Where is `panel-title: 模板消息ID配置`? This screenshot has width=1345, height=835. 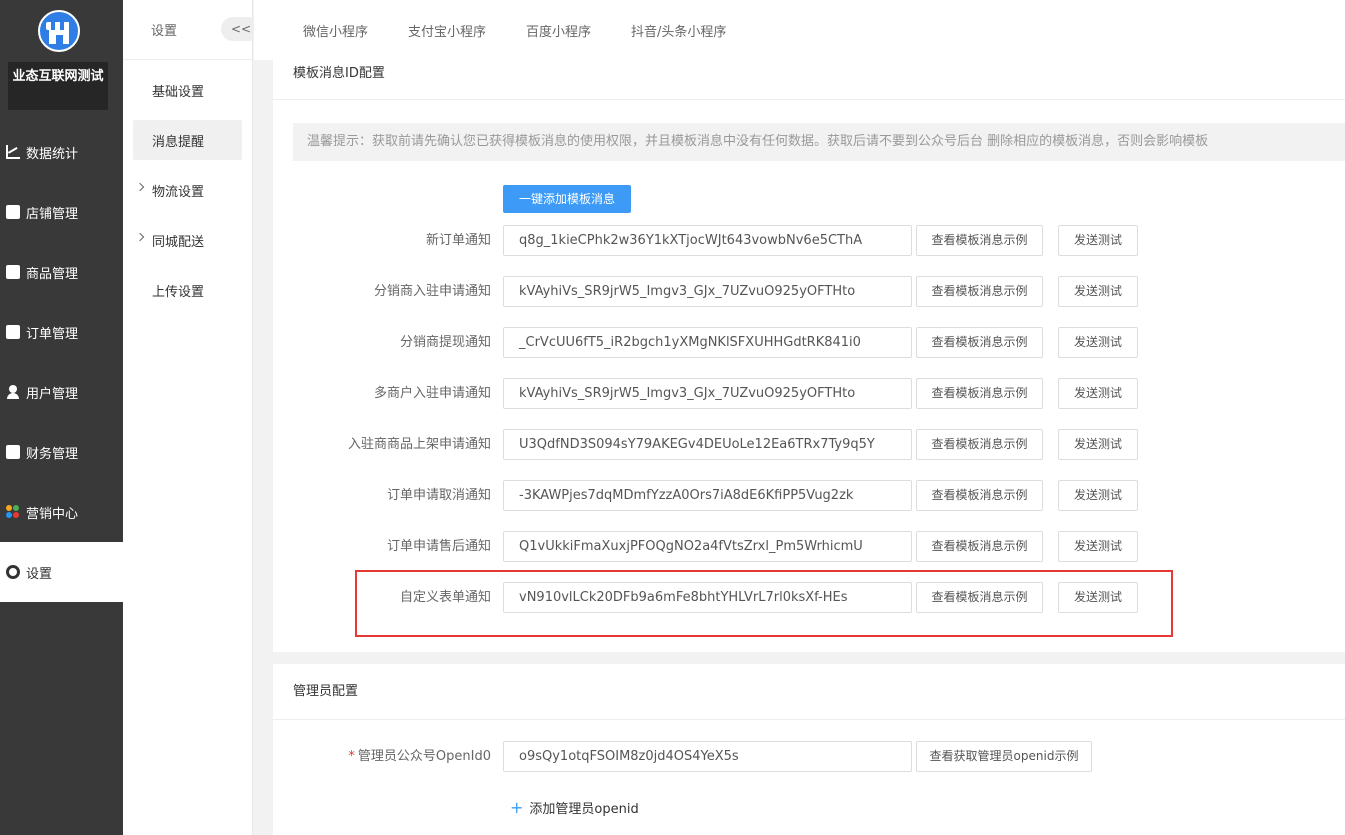
panel-title: 模板消息ID配置 is located at coordinates (809, 80).